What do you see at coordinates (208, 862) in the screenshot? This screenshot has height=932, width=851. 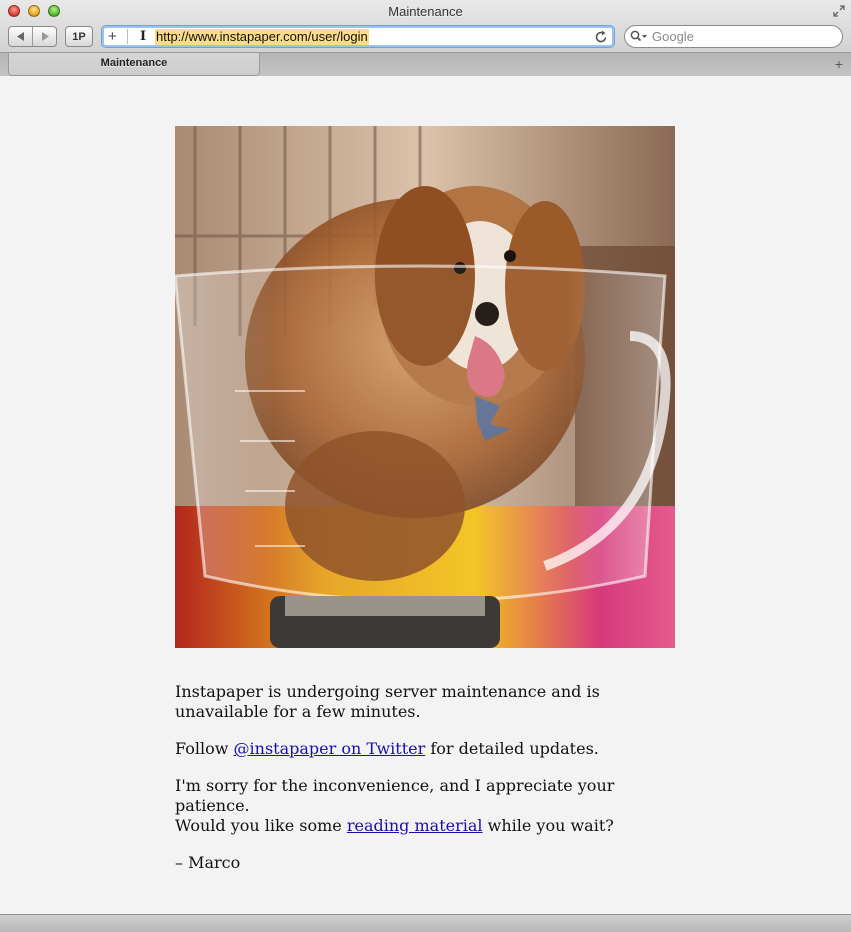 I see `signature: – Marco` at bounding box center [208, 862].